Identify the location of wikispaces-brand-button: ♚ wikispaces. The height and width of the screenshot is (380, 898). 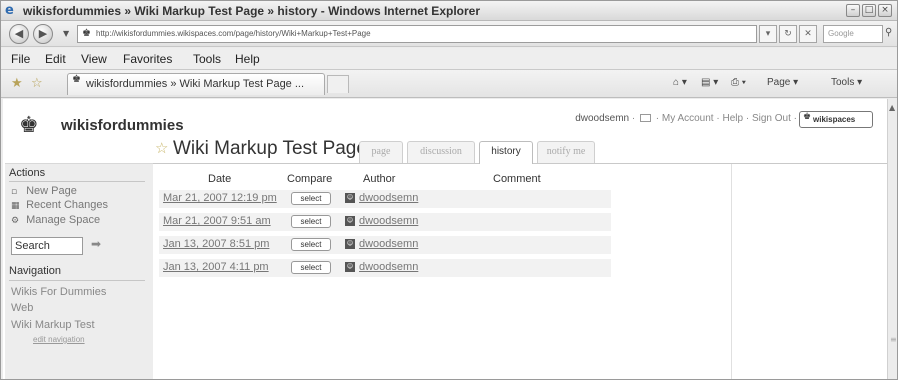
(836, 119).